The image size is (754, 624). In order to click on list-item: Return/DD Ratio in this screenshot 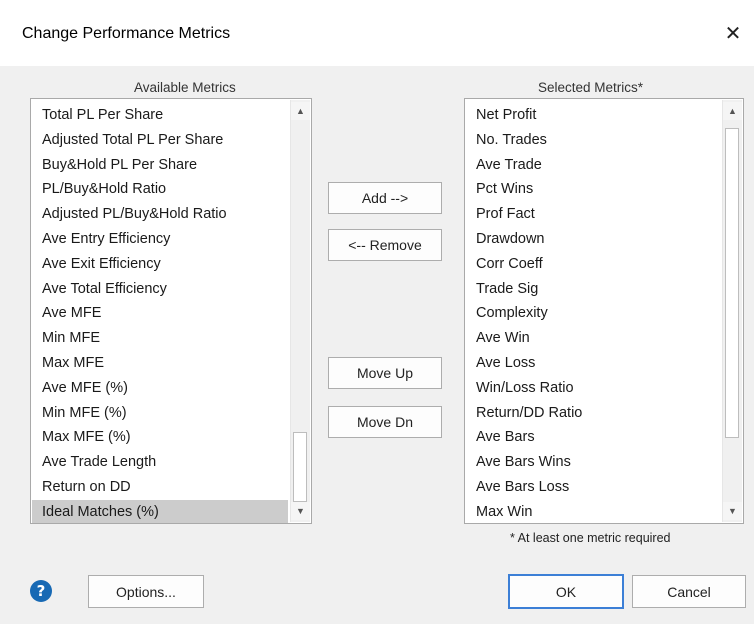, I will do `click(594, 413)`.